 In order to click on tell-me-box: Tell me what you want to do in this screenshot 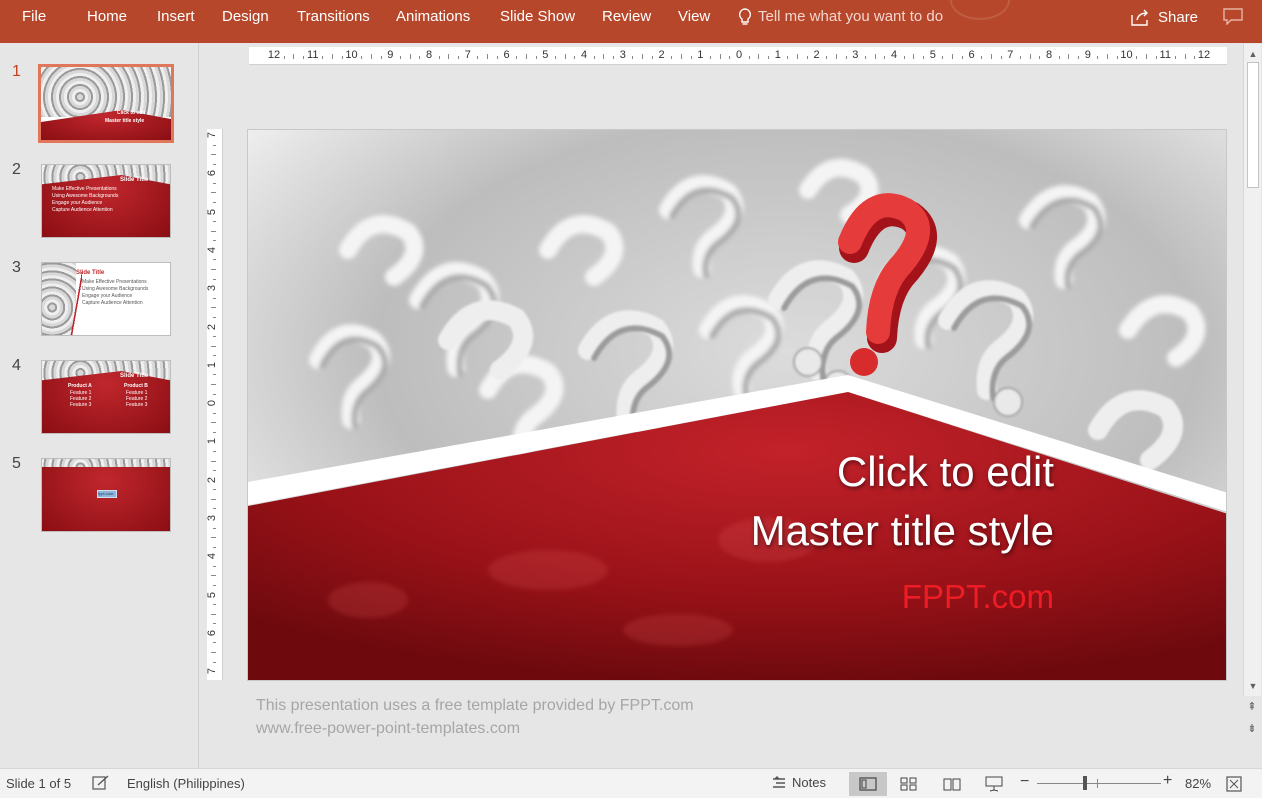, I will do `click(840, 17)`.